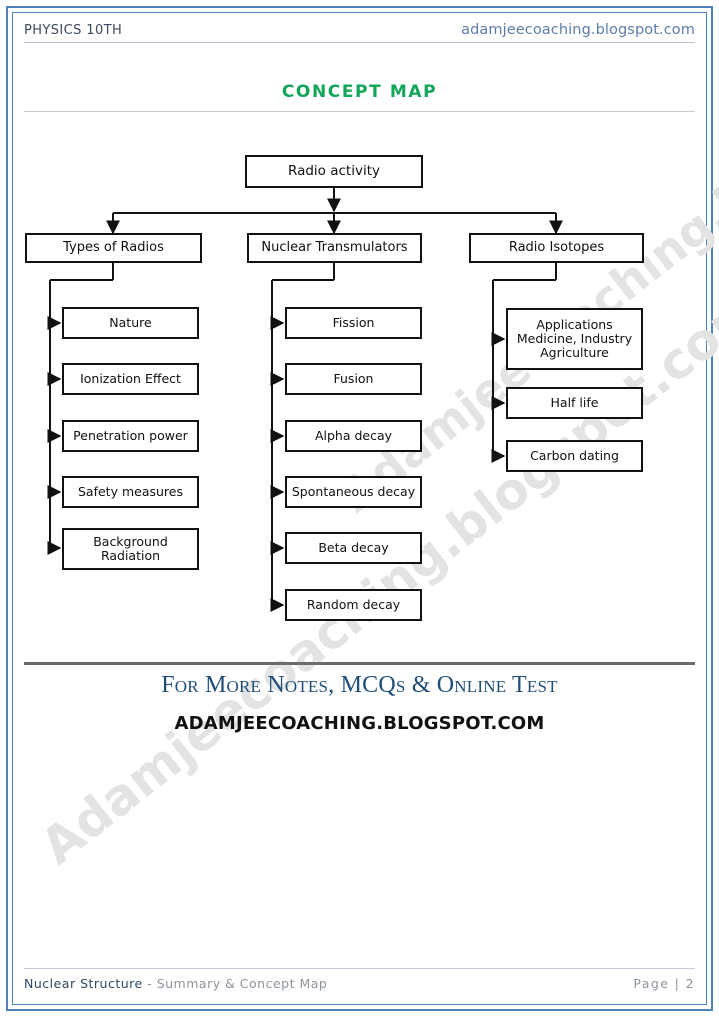  What do you see at coordinates (359, 723) in the screenshot?
I see `promo-website: ADAMJEECOACHING.BLOGSPOT.COM` at bounding box center [359, 723].